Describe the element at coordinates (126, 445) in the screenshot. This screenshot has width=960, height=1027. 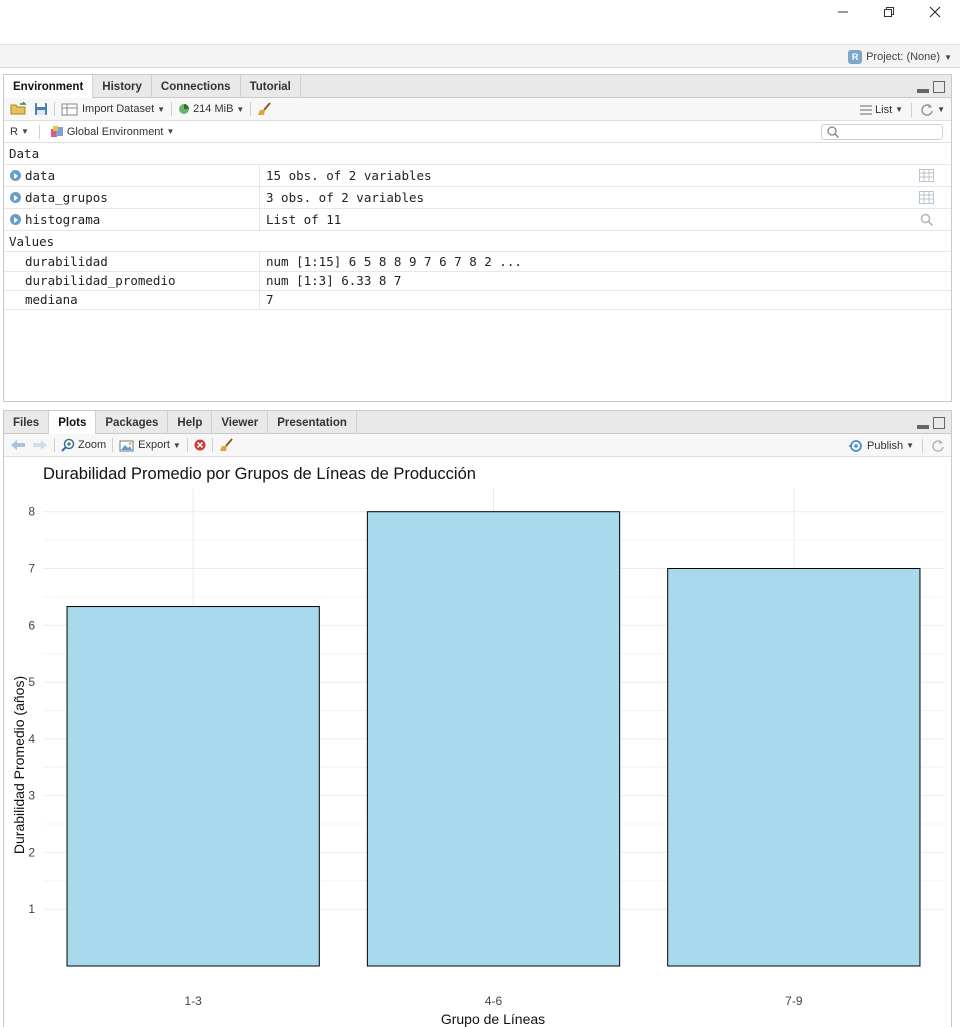
I see `export-image-icon` at that location.